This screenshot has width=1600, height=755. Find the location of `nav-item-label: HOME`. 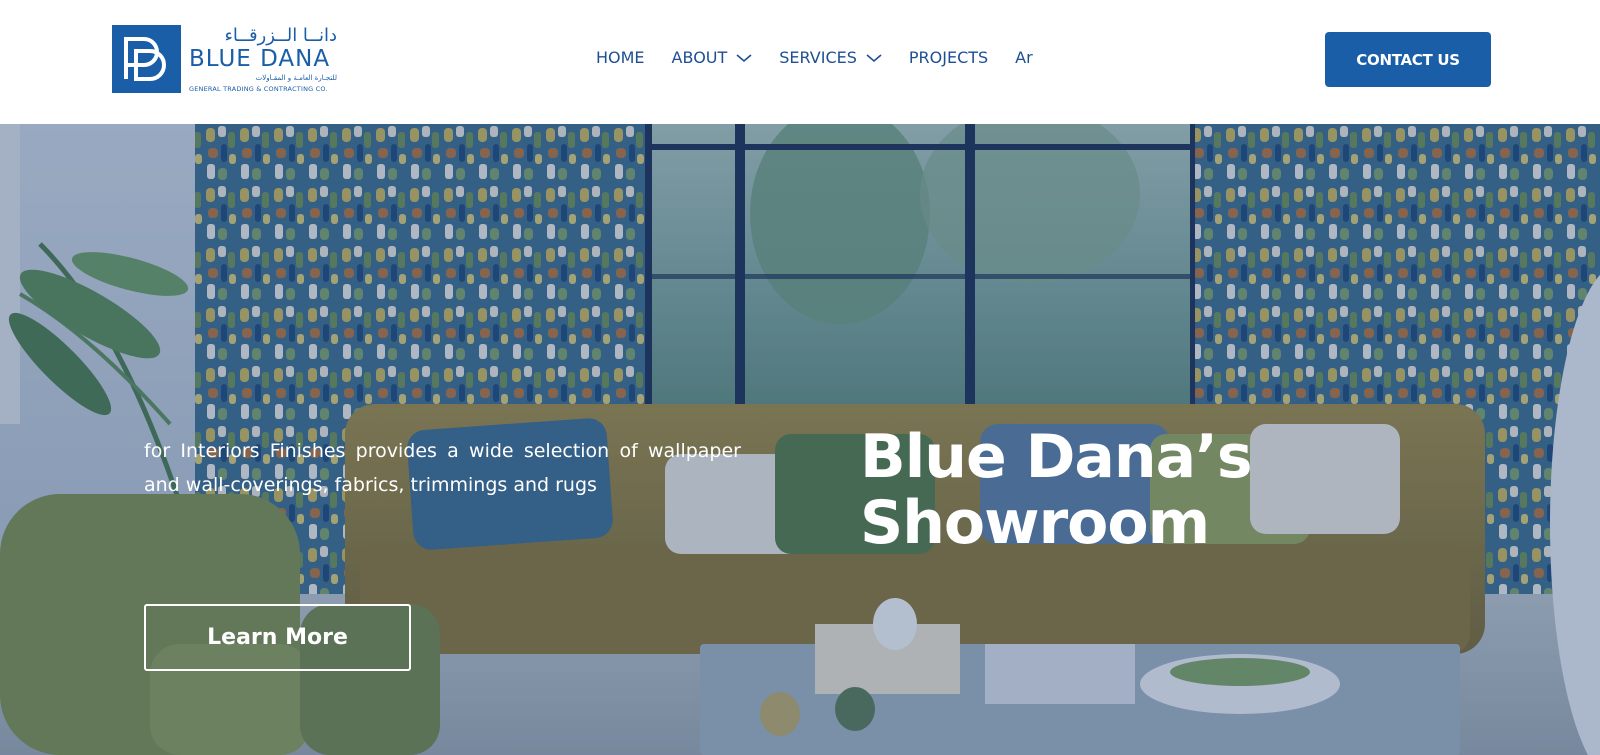

nav-item-label: HOME is located at coordinates (620, 57).